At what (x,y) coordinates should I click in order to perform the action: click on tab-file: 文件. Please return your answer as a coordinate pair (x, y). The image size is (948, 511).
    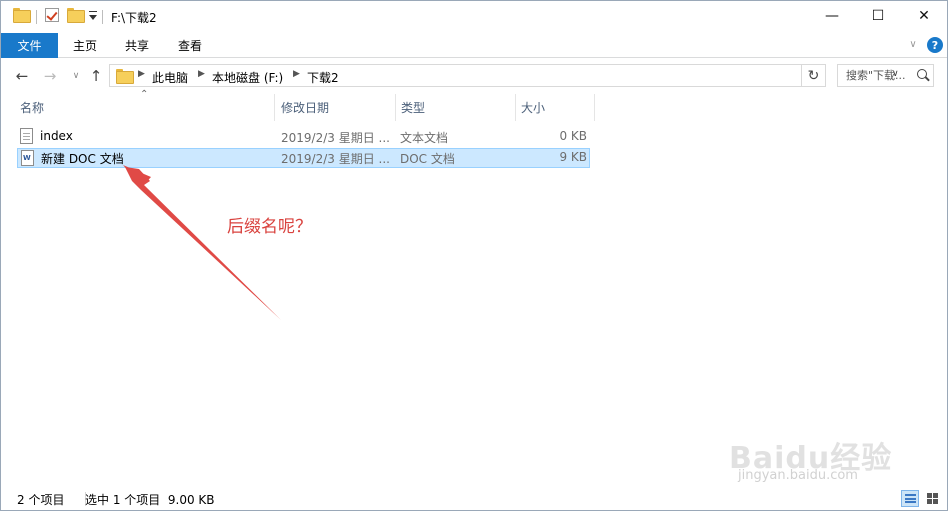
    Looking at the image, I should click on (29, 45).